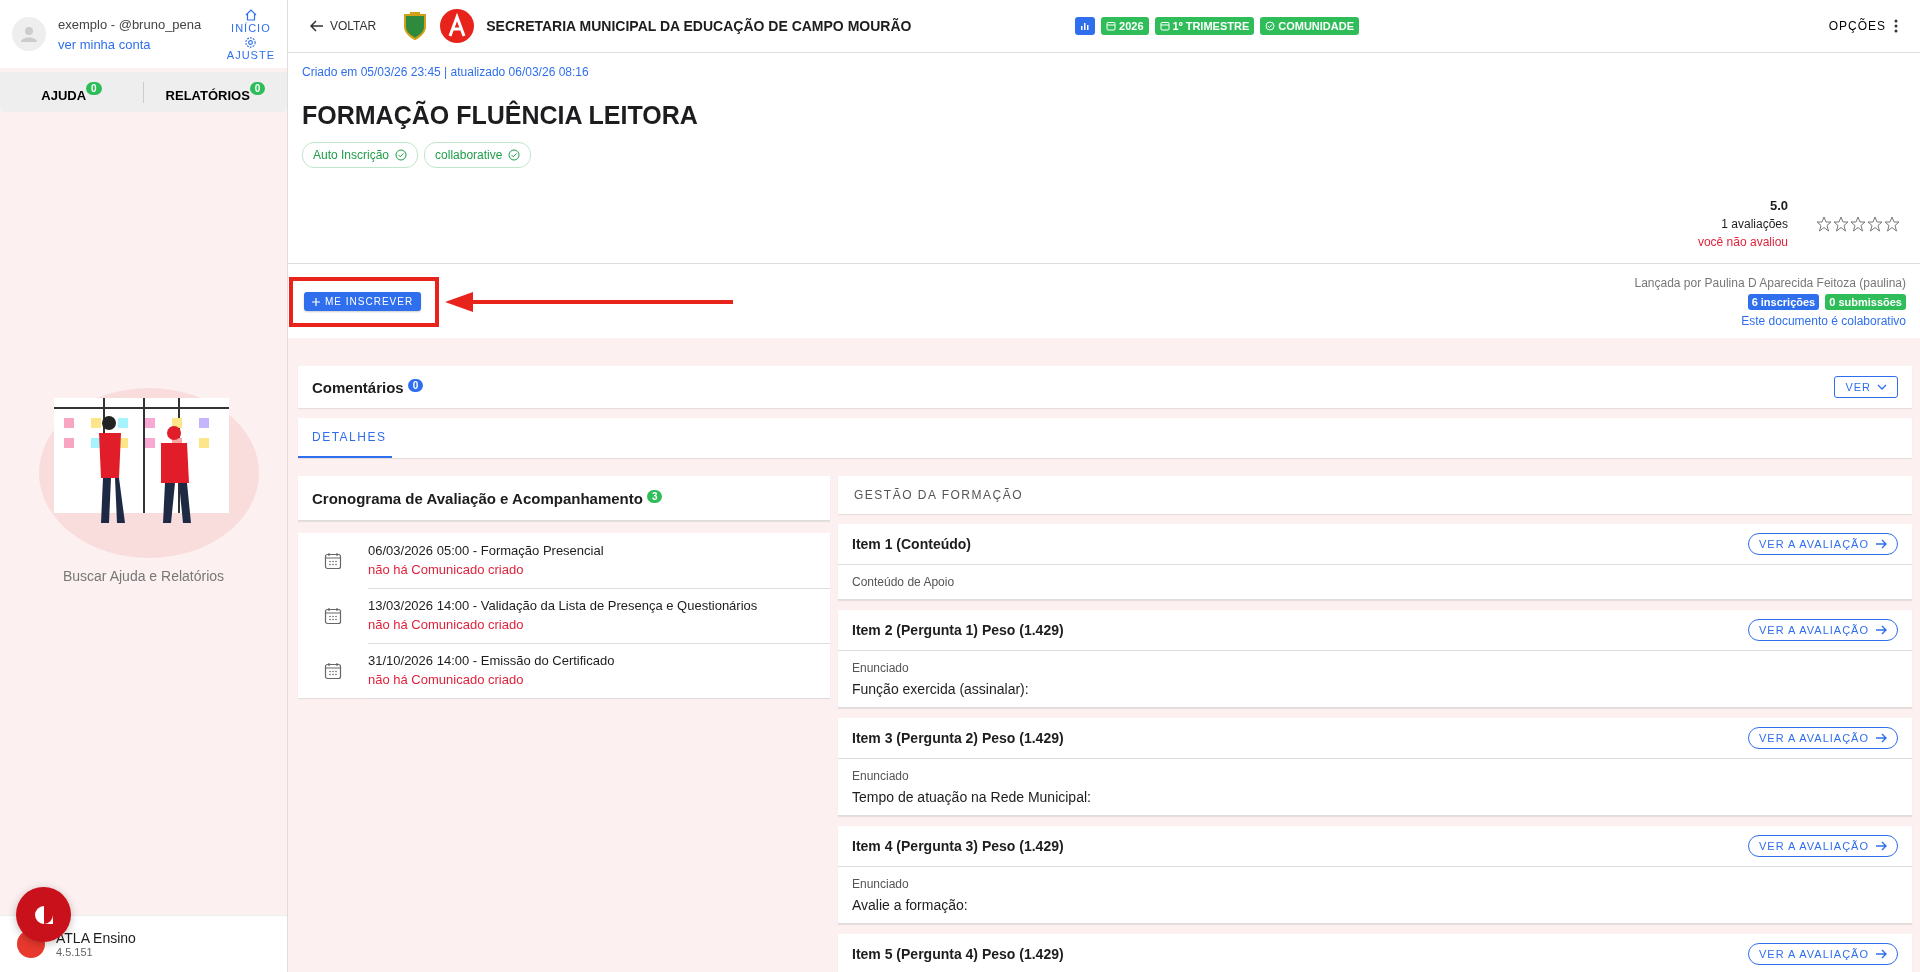  What do you see at coordinates (1865, 302) in the screenshot?
I see `count-badge: 0 submissões` at bounding box center [1865, 302].